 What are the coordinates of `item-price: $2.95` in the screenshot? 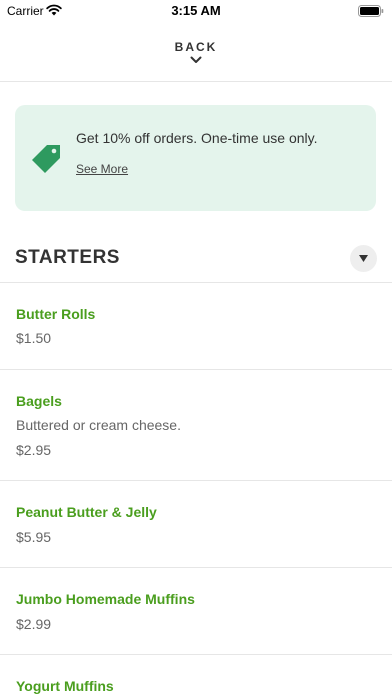 It's located at (34, 450).